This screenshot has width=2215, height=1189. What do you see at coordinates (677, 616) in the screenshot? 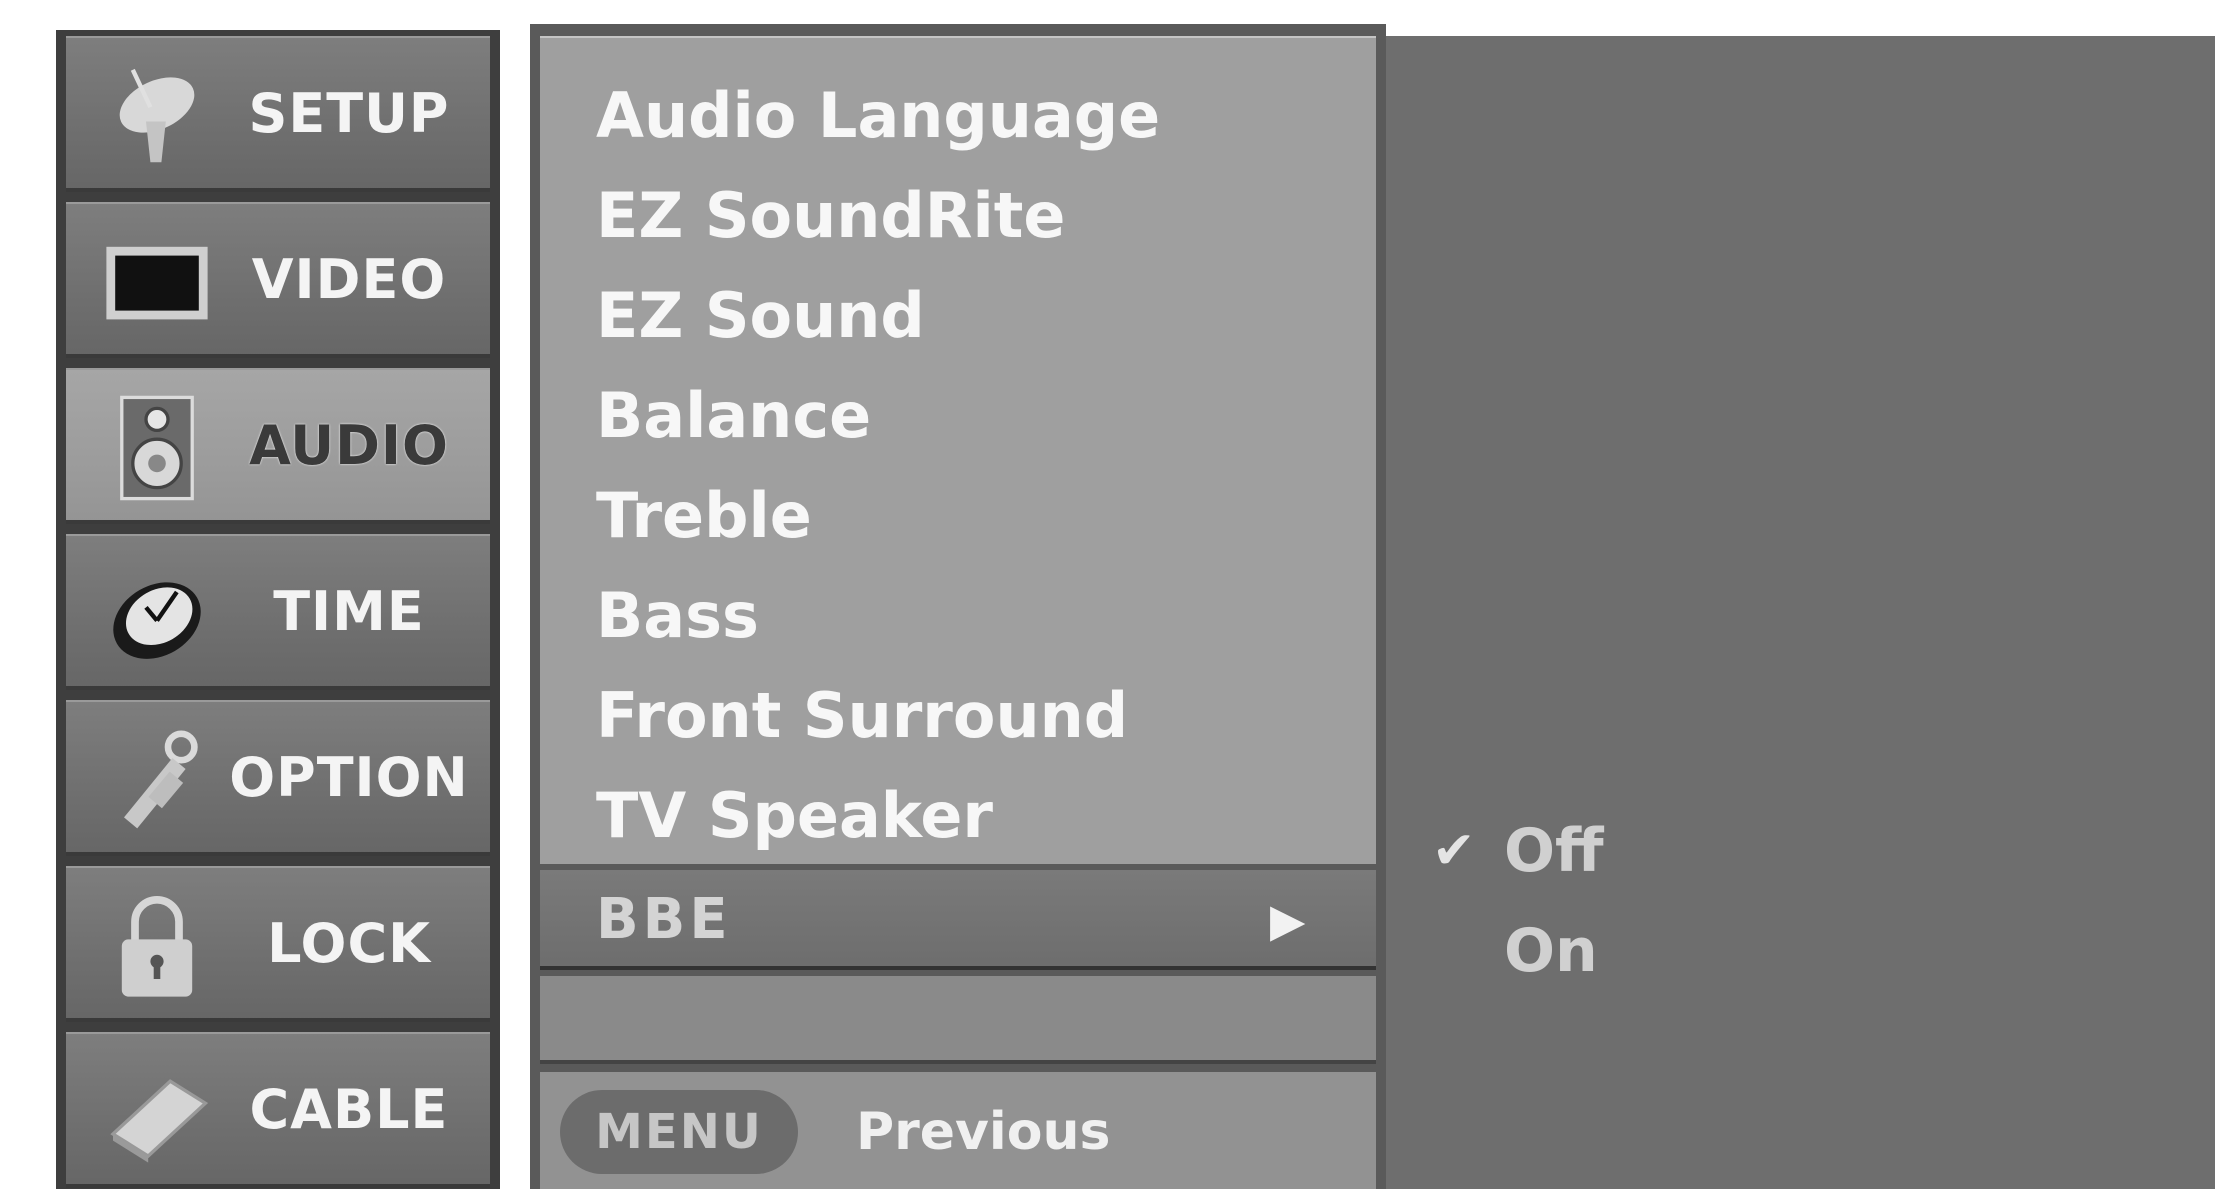
I see `menu-item-bass: Bass` at bounding box center [677, 616].